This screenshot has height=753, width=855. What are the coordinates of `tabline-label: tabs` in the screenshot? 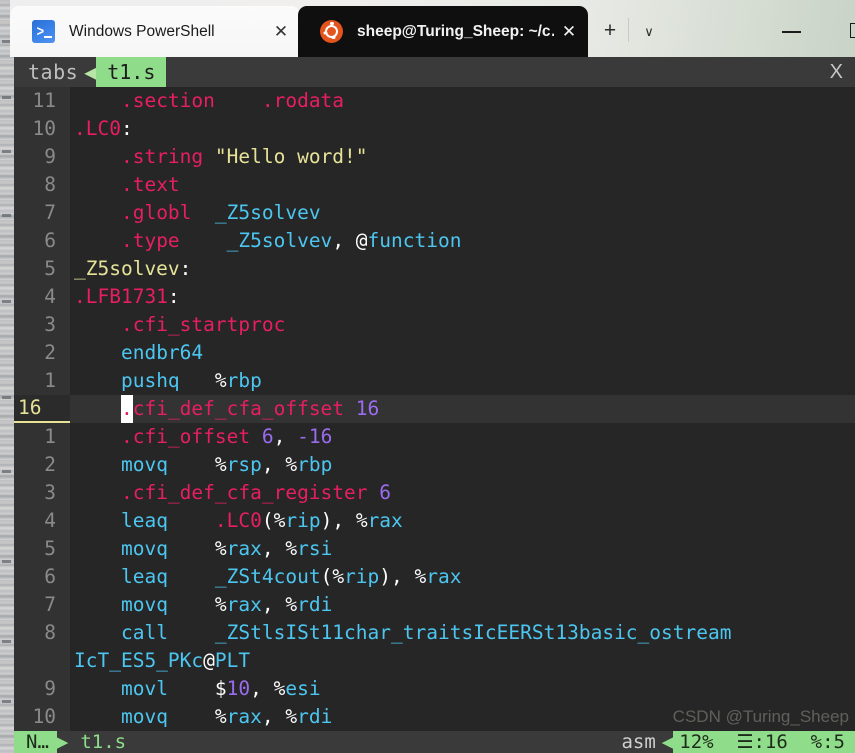 It's located at (53, 72).